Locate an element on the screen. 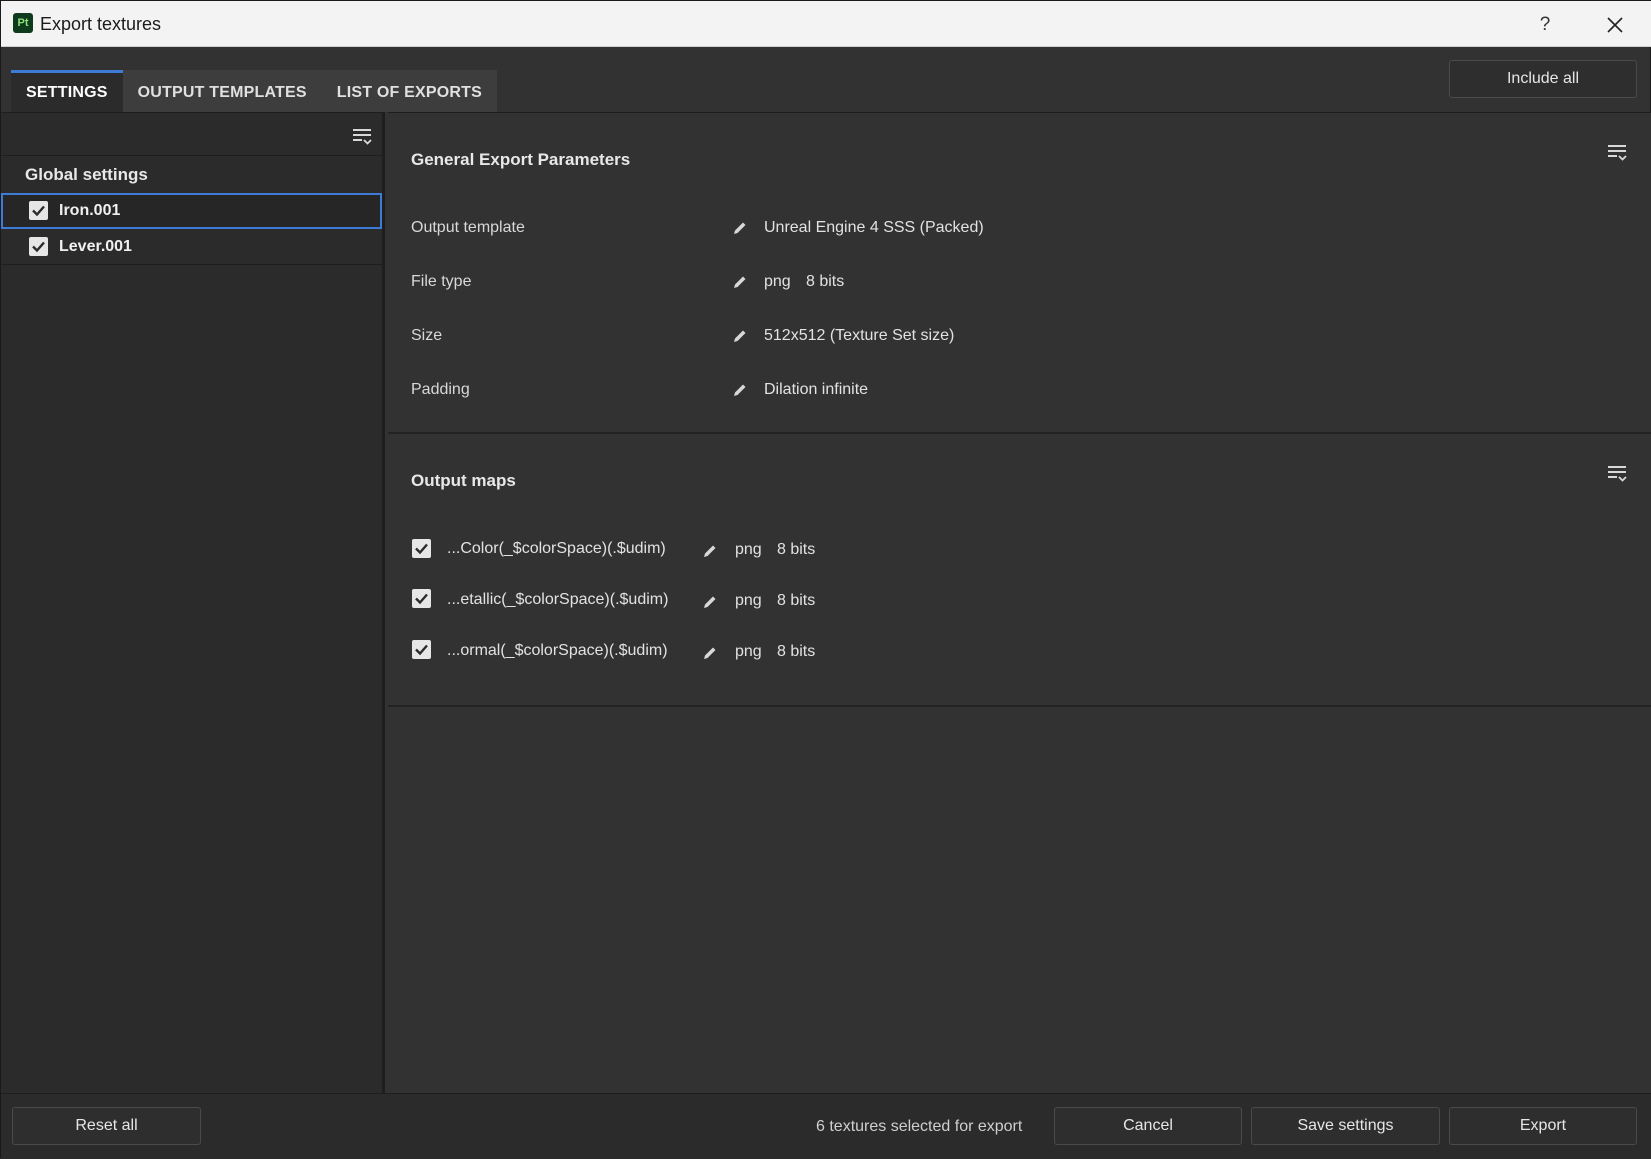 This screenshot has width=1651, height=1159. file-type-bits: 8 bits is located at coordinates (825, 281).